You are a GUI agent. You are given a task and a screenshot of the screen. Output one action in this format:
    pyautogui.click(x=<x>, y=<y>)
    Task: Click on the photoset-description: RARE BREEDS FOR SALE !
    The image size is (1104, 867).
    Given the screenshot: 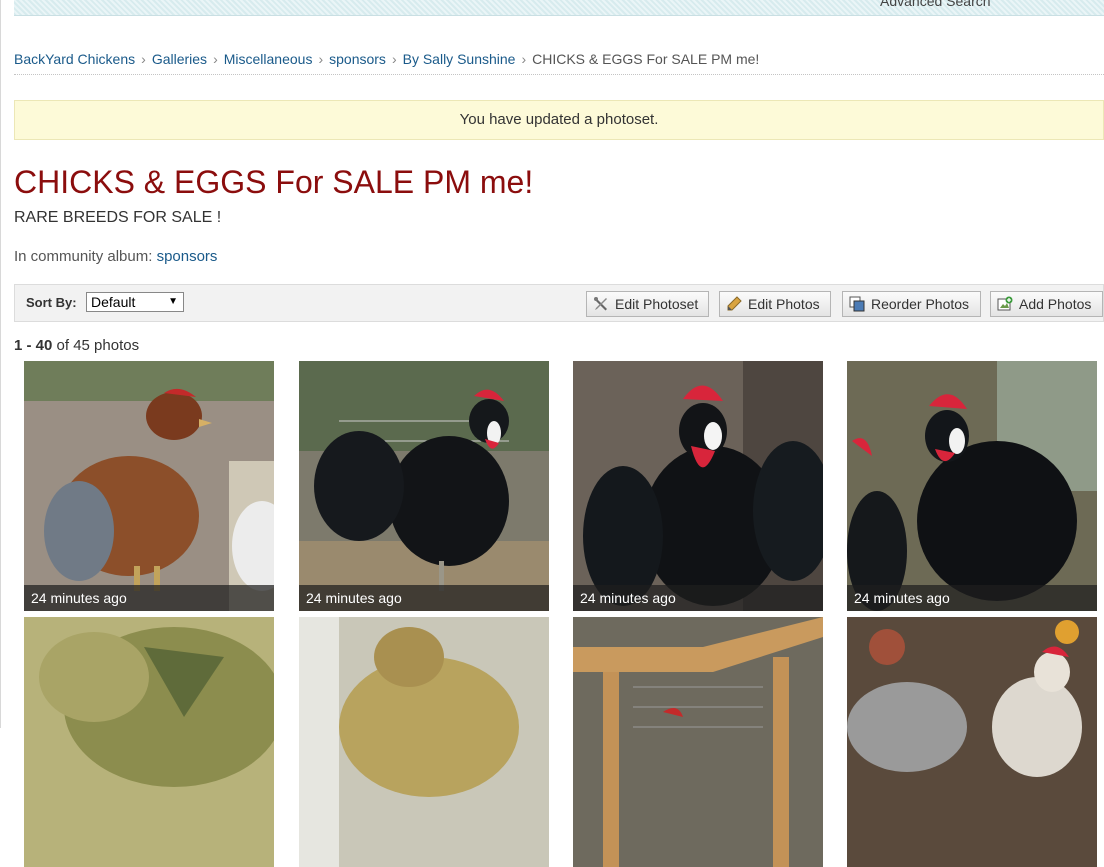 What is the action you would take?
    pyautogui.click(x=118, y=217)
    